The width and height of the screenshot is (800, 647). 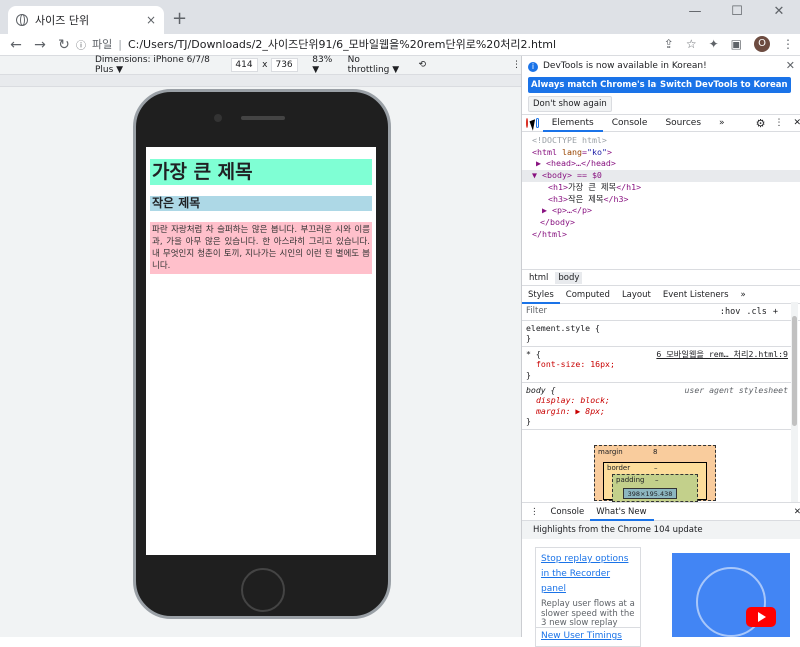 What do you see at coordinates (666, 223) in the screenshot?
I see `dom-body-close: </body>` at bounding box center [666, 223].